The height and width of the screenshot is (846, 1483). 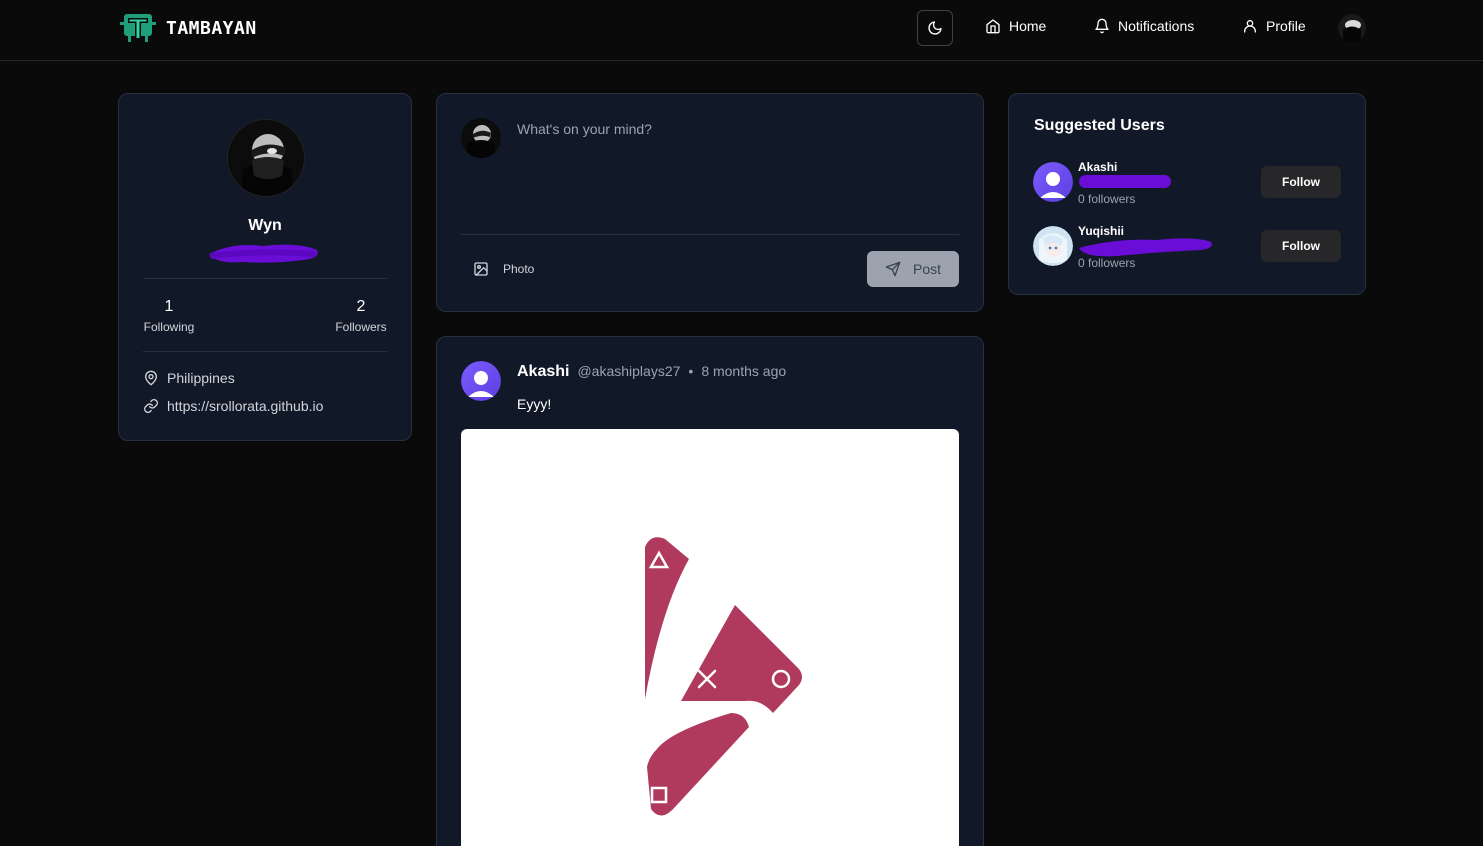 What do you see at coordinates (169, 327) in the screenshot?
I see `following-label: Following` at bounding box center [169, 327].